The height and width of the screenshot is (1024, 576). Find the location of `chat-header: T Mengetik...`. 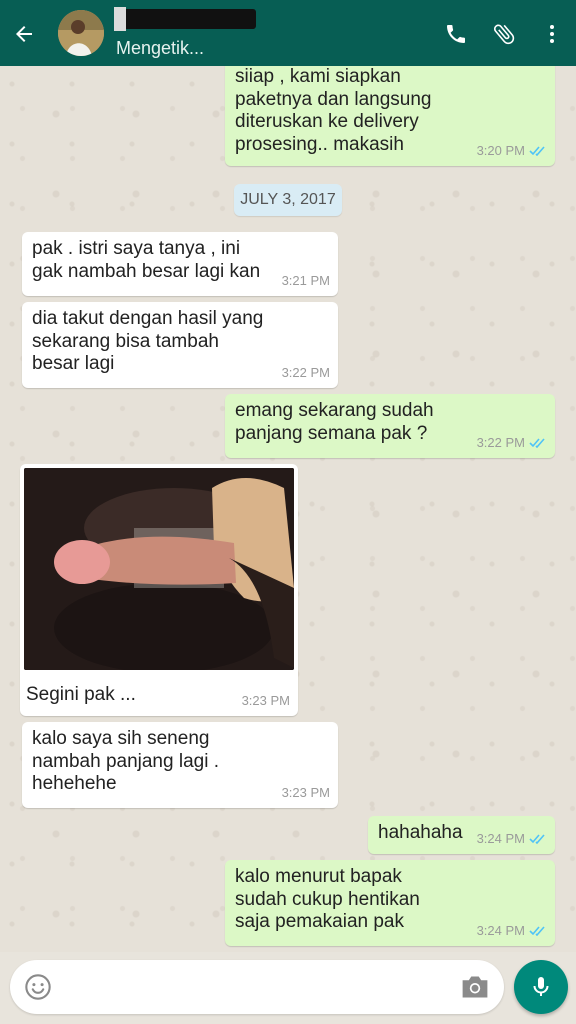

chat-header: T Mengetik... is located at coordinates (288, 33).